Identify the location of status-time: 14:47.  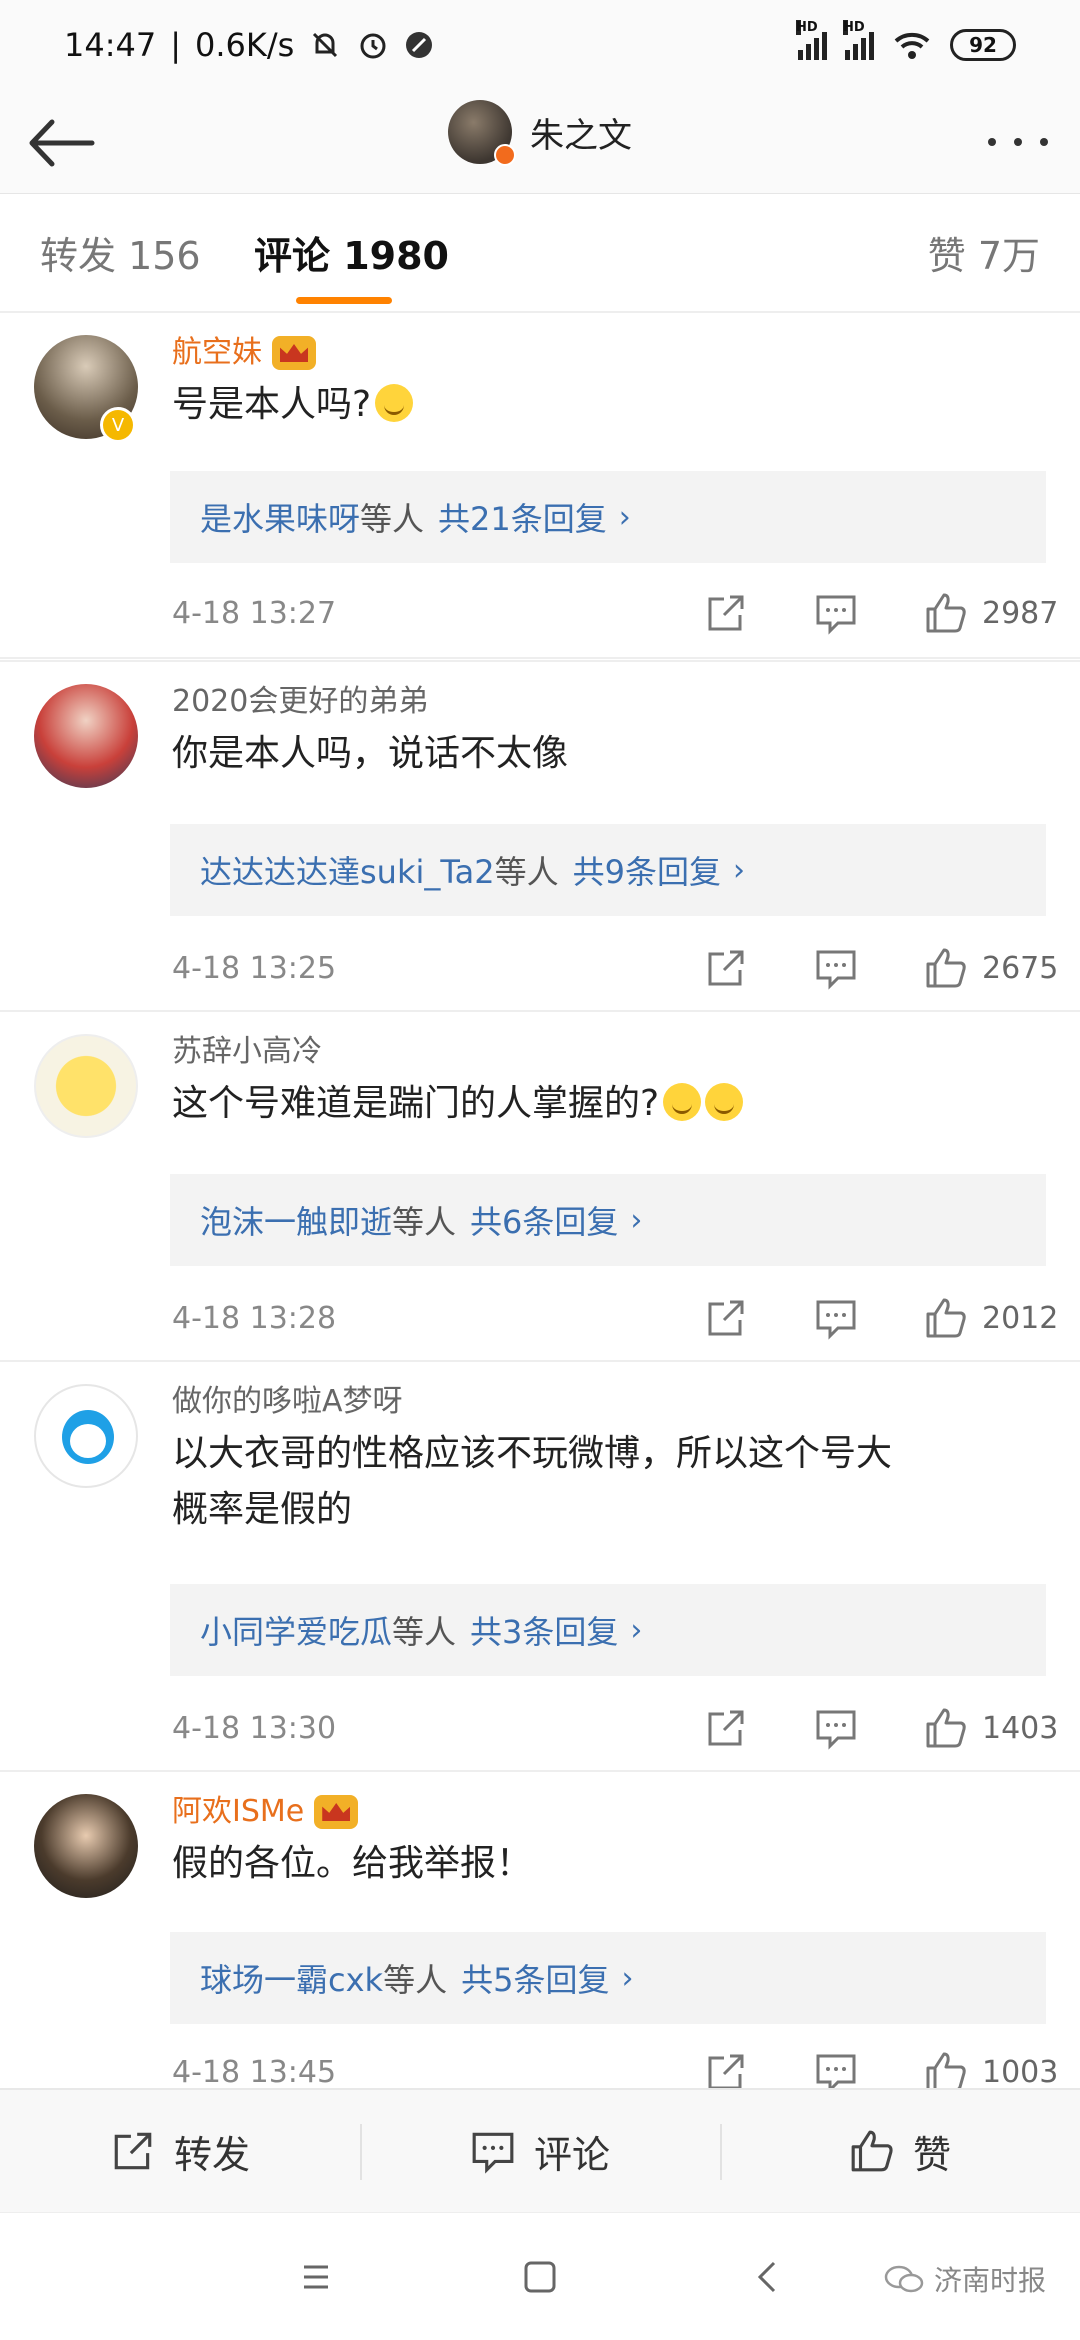
(110, 45).